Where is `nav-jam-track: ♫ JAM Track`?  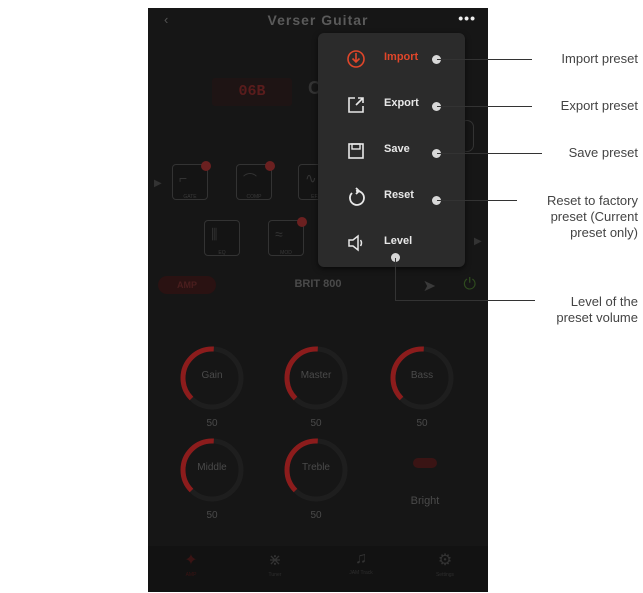 nav-jam-track: ♫ JAM Track is located at coordinates (361, 563).